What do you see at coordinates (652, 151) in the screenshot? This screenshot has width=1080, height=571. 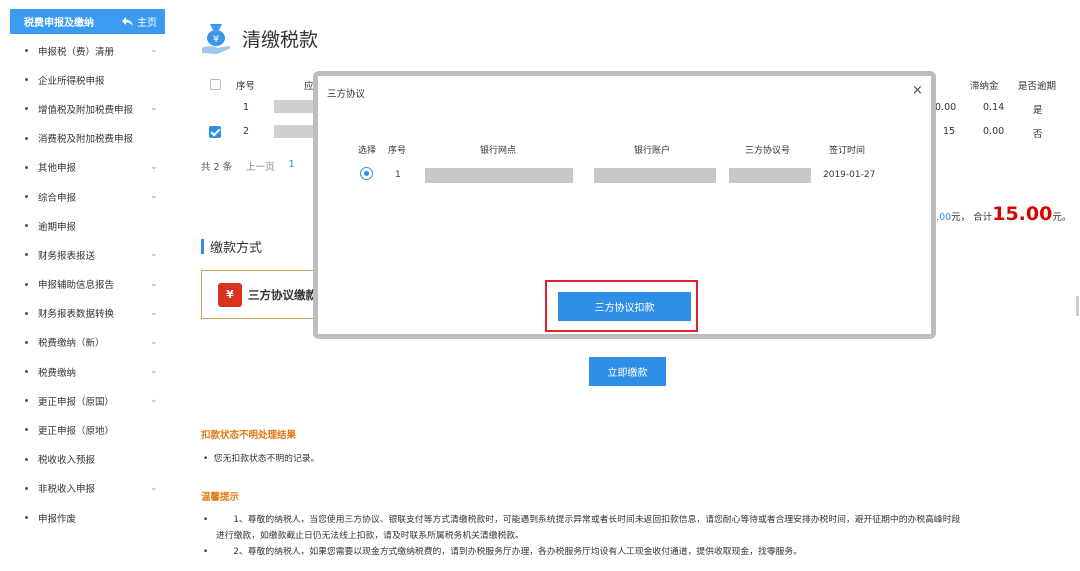 I see `col-account: 银行账户` at bounding box center [652, 151].